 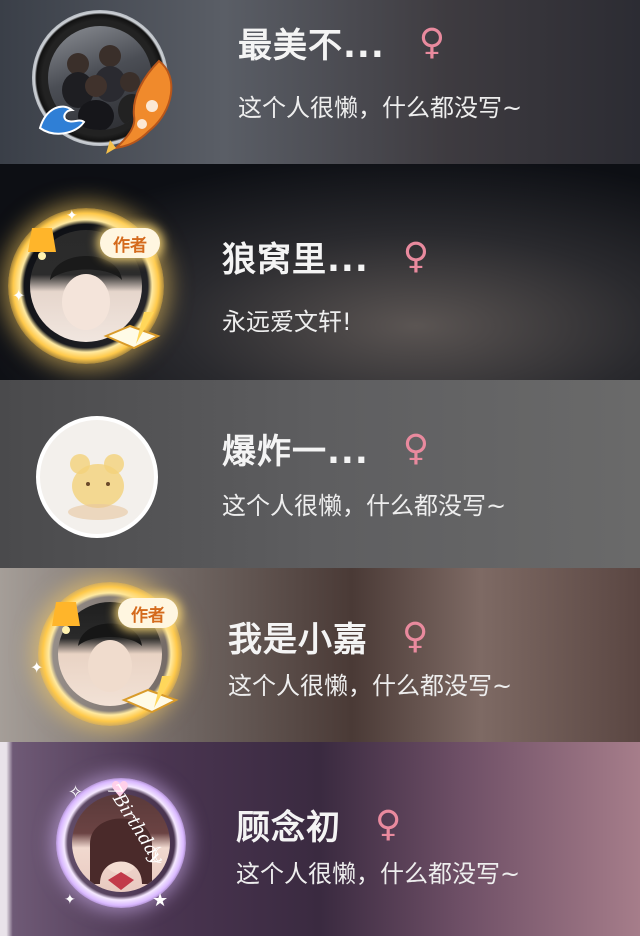 What do you see at coordinates (98, 487) in the screenshot?
I see `avatar-photo-icon` at bounding box center [98, 487].